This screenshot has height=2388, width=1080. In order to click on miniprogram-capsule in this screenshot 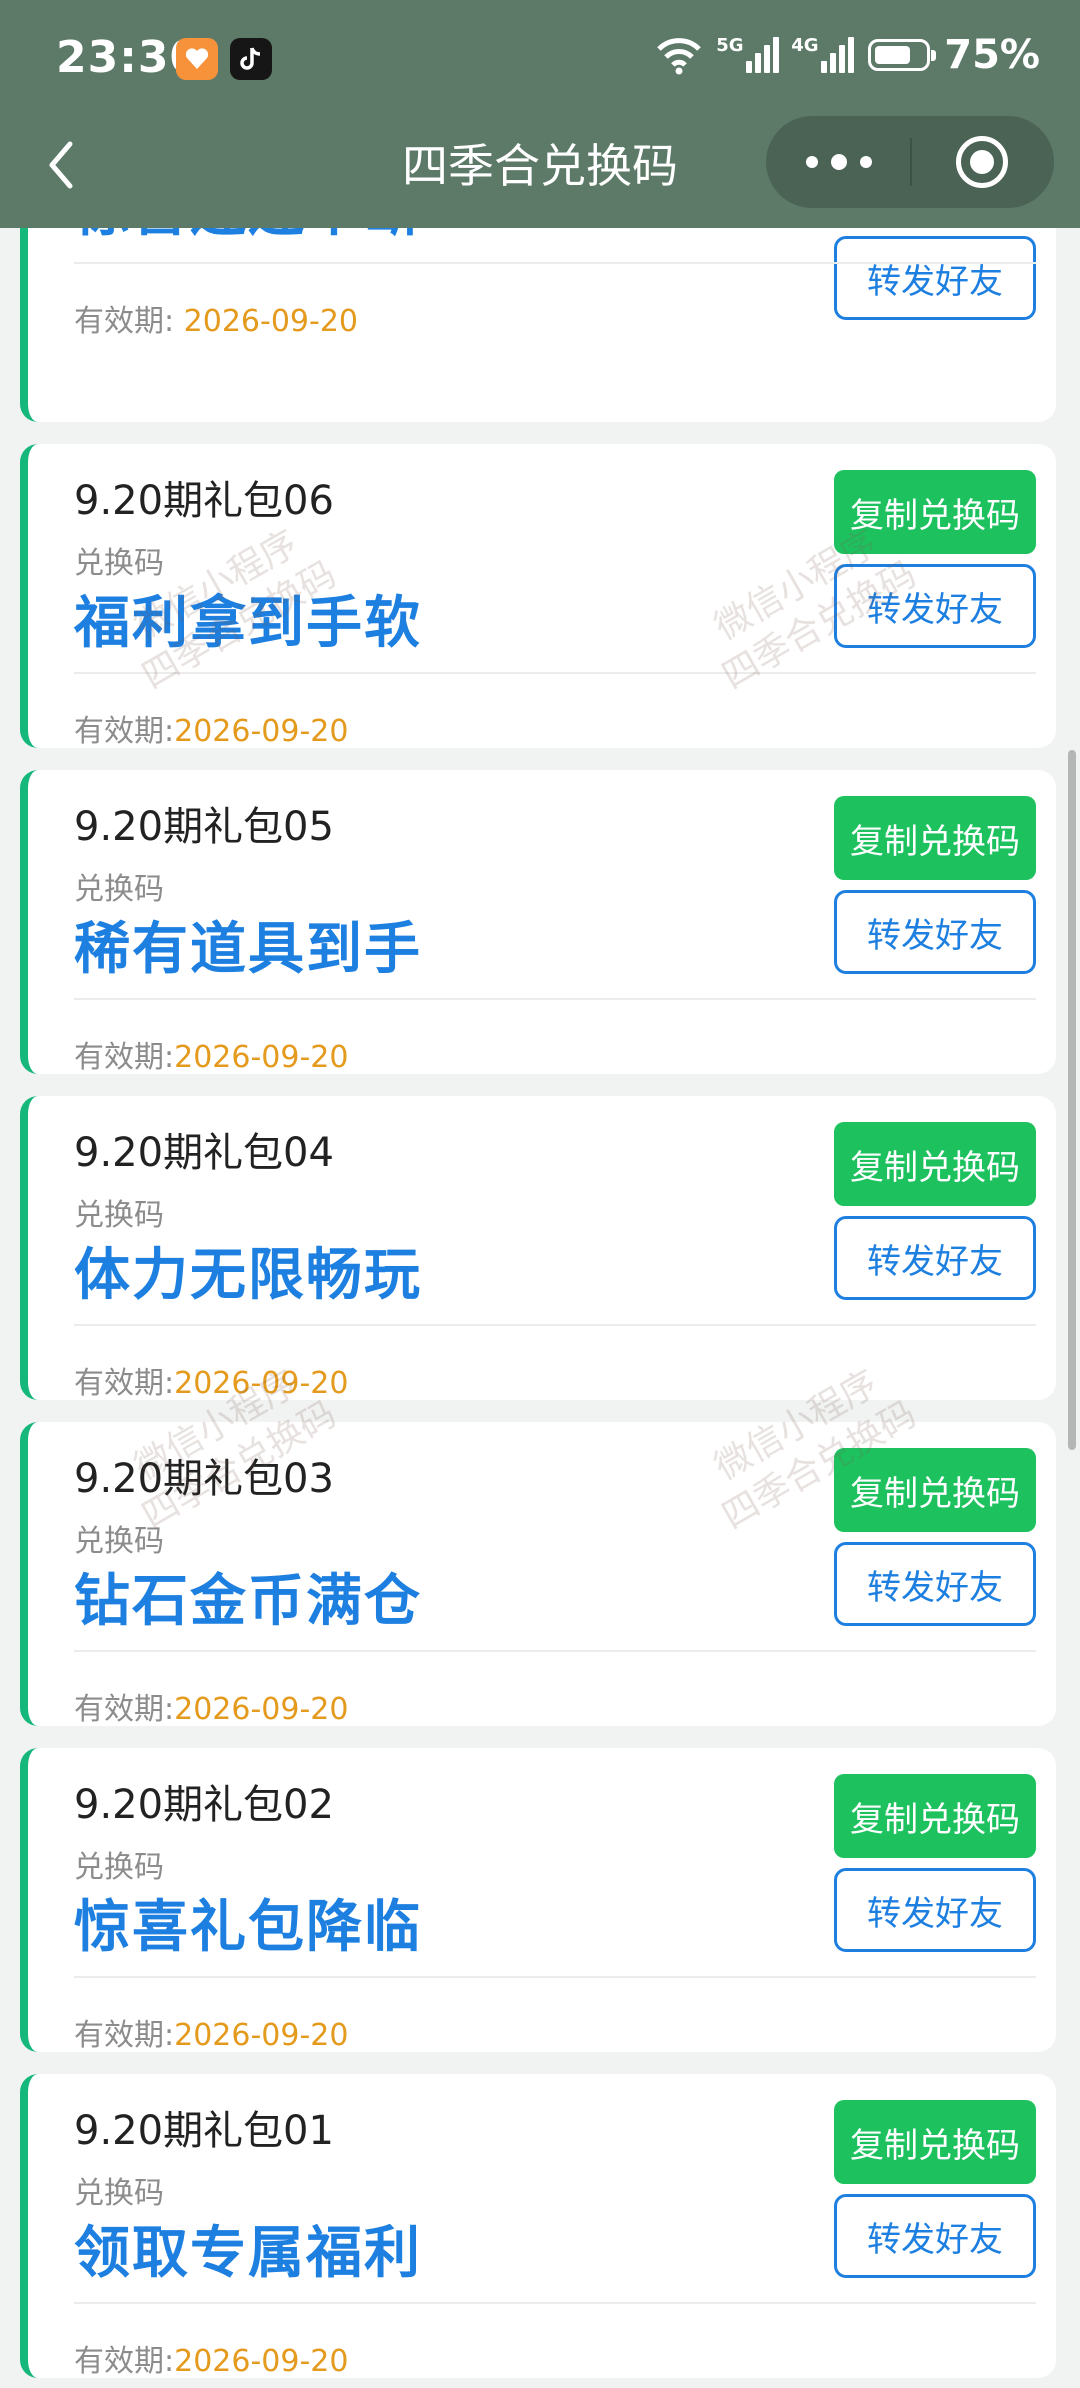, I will do `click(910, 162)`.